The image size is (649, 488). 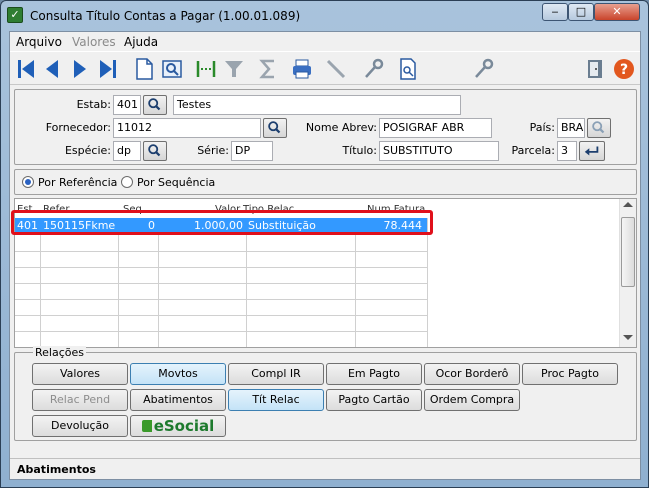 I want to click on grid-scrollbar, so click(x=627, y=273).